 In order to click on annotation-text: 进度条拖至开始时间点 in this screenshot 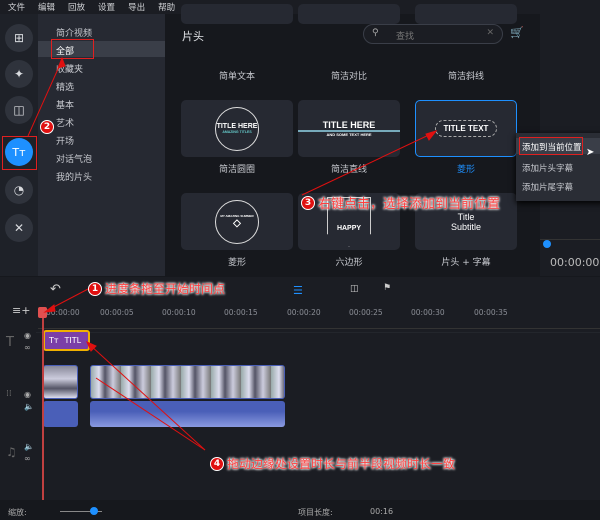, I will do `click(165, 289)`.